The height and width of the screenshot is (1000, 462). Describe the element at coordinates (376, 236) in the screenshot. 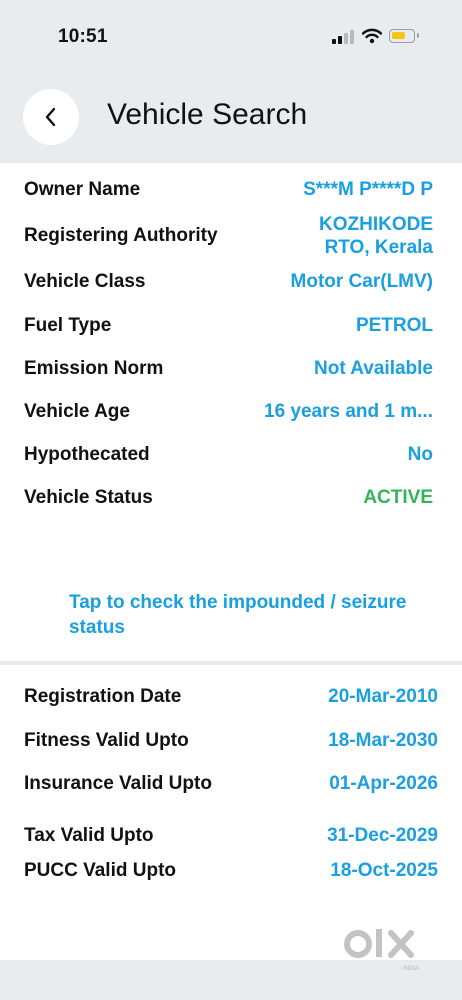

I see `detail-value: KOZHIKODE RTO, Kerala` at that location.